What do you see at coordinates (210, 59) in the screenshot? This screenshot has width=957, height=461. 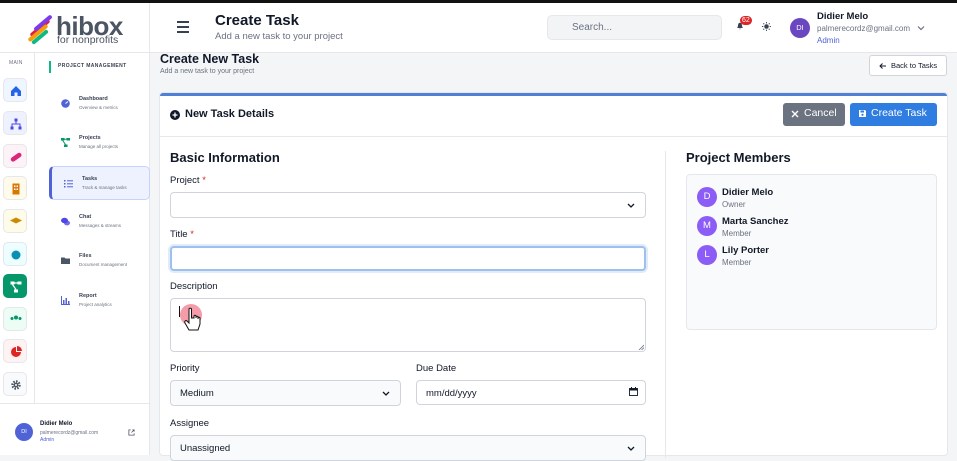 I see `main-title: Create New Task` at bounding box center [210, 59].